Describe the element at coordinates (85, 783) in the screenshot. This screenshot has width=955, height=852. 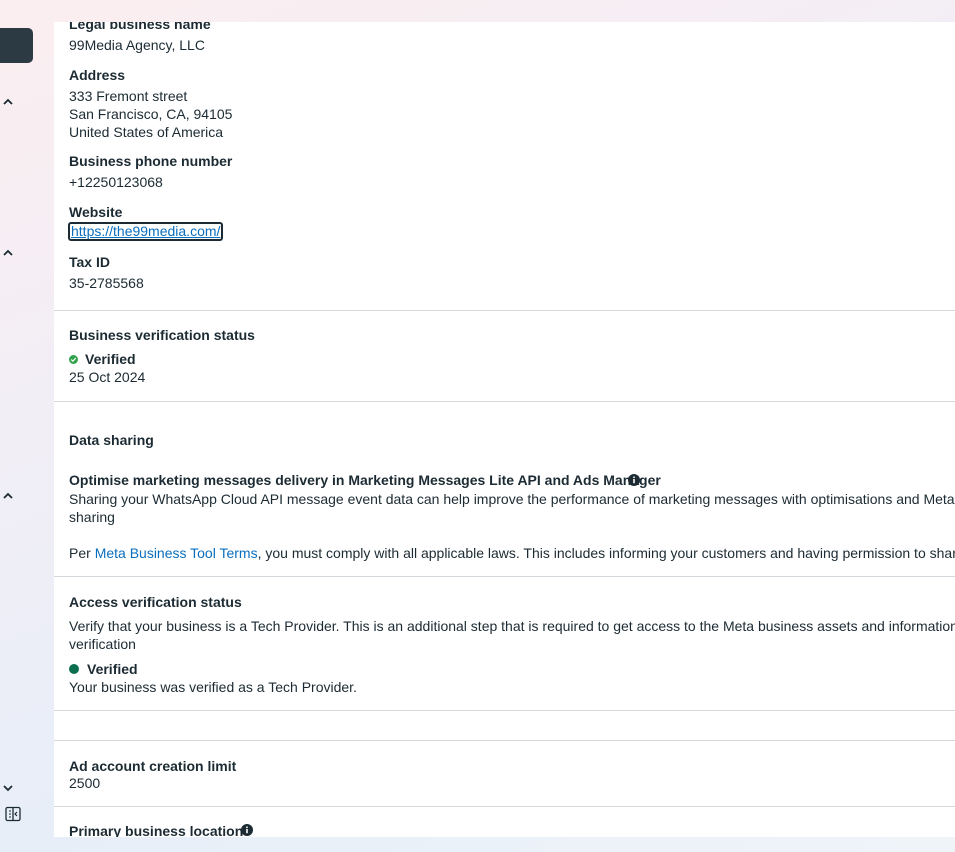
I see `ad-limit-value: 2500` at that location.